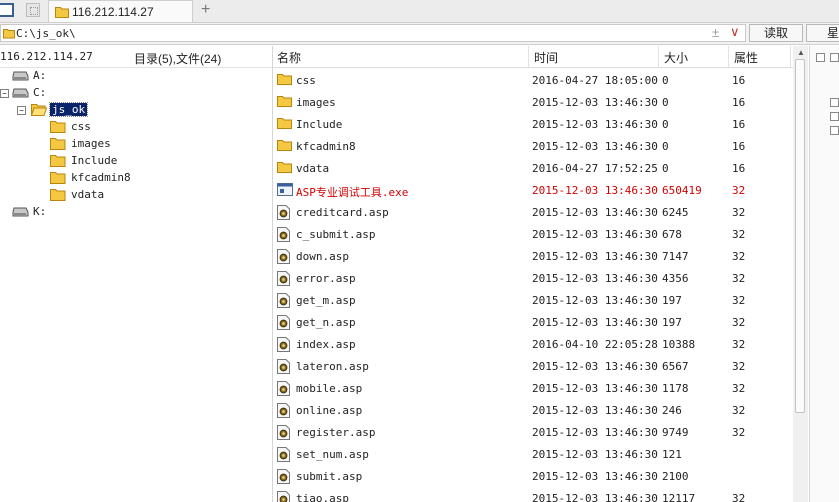 The image size is (839, 502). I want to click on scroll-thumb, so click(800, 236).